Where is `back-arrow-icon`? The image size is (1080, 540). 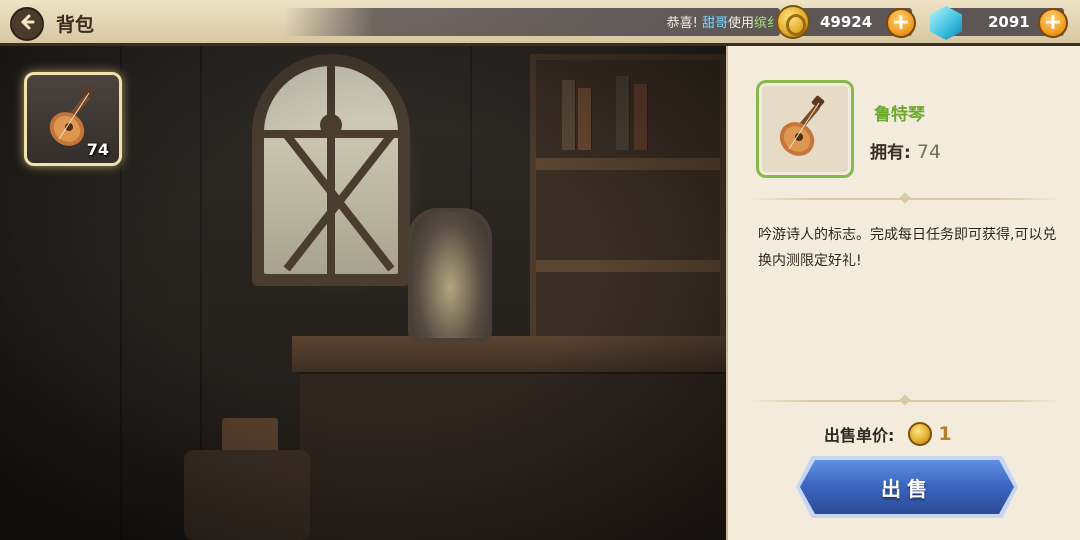
back-arrow-icon is located at coordinates (27, 24).